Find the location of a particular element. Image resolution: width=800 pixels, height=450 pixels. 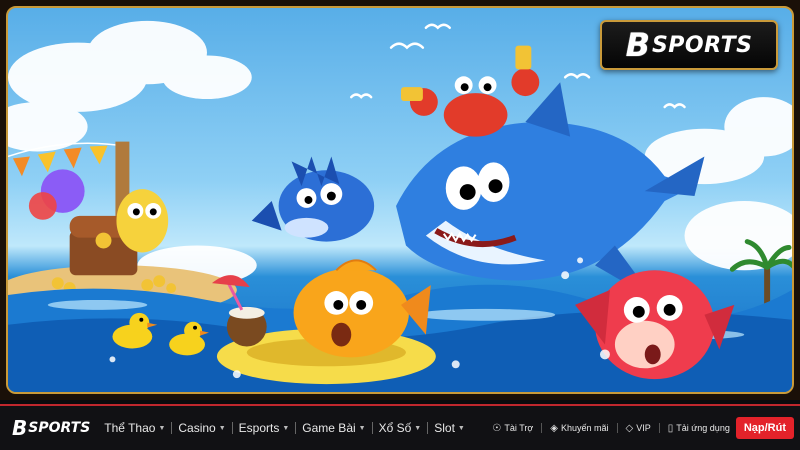

quick-link-download-app: ▯ Tải ứng dụng is located at coordinates (699, 428).